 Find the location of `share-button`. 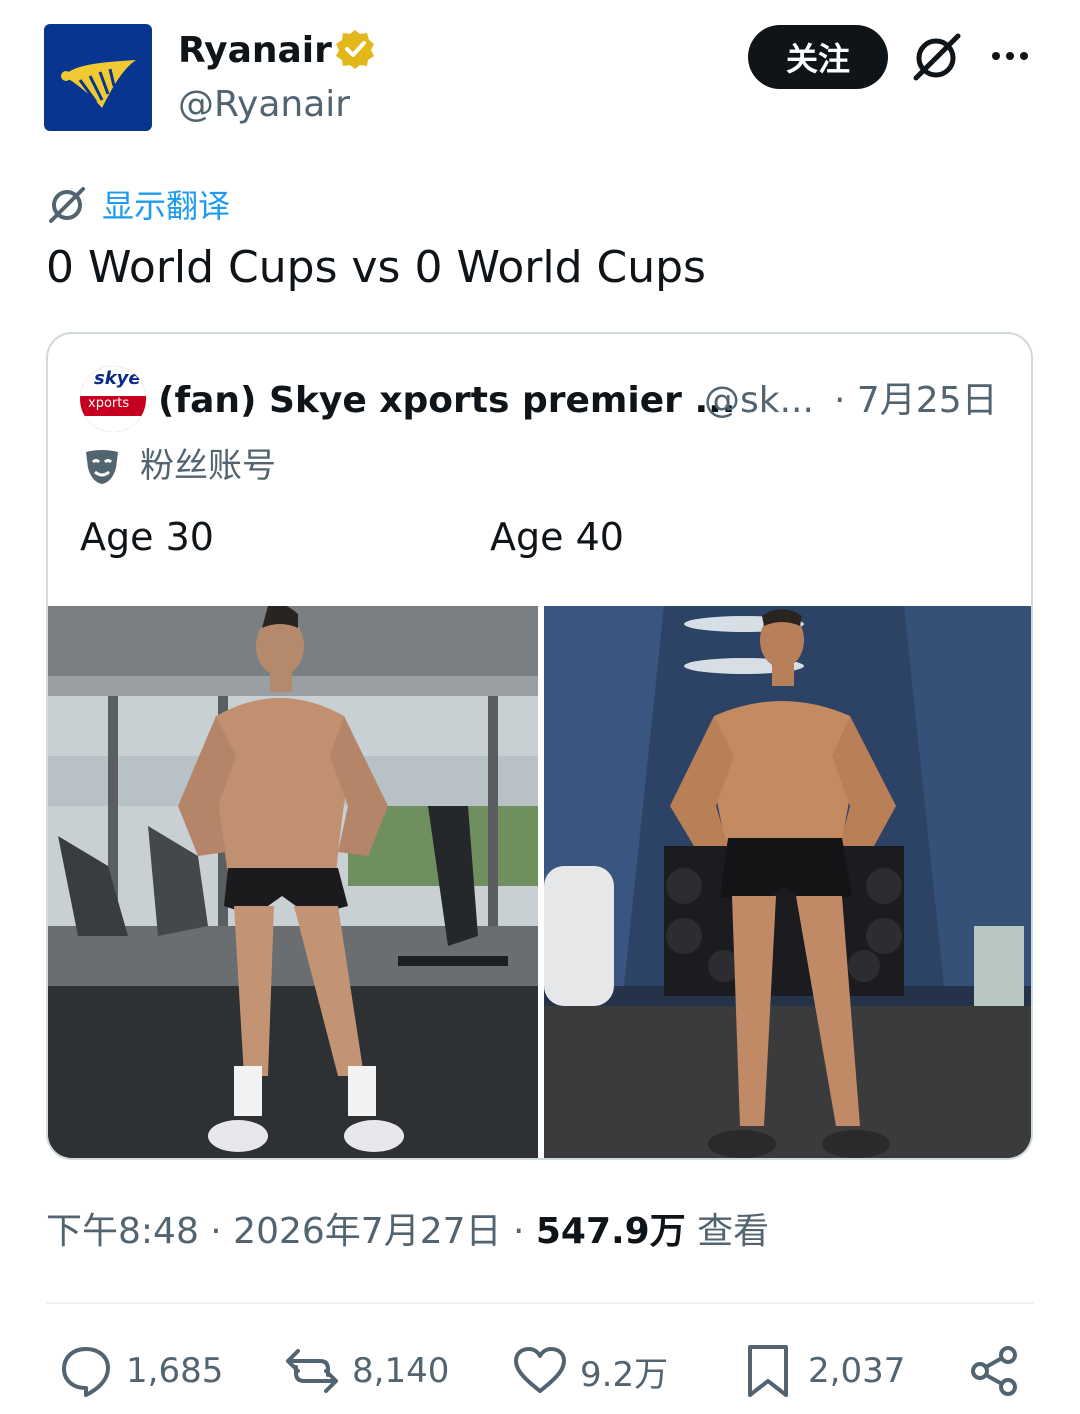

share-button is located at coordinates (994, 1371).